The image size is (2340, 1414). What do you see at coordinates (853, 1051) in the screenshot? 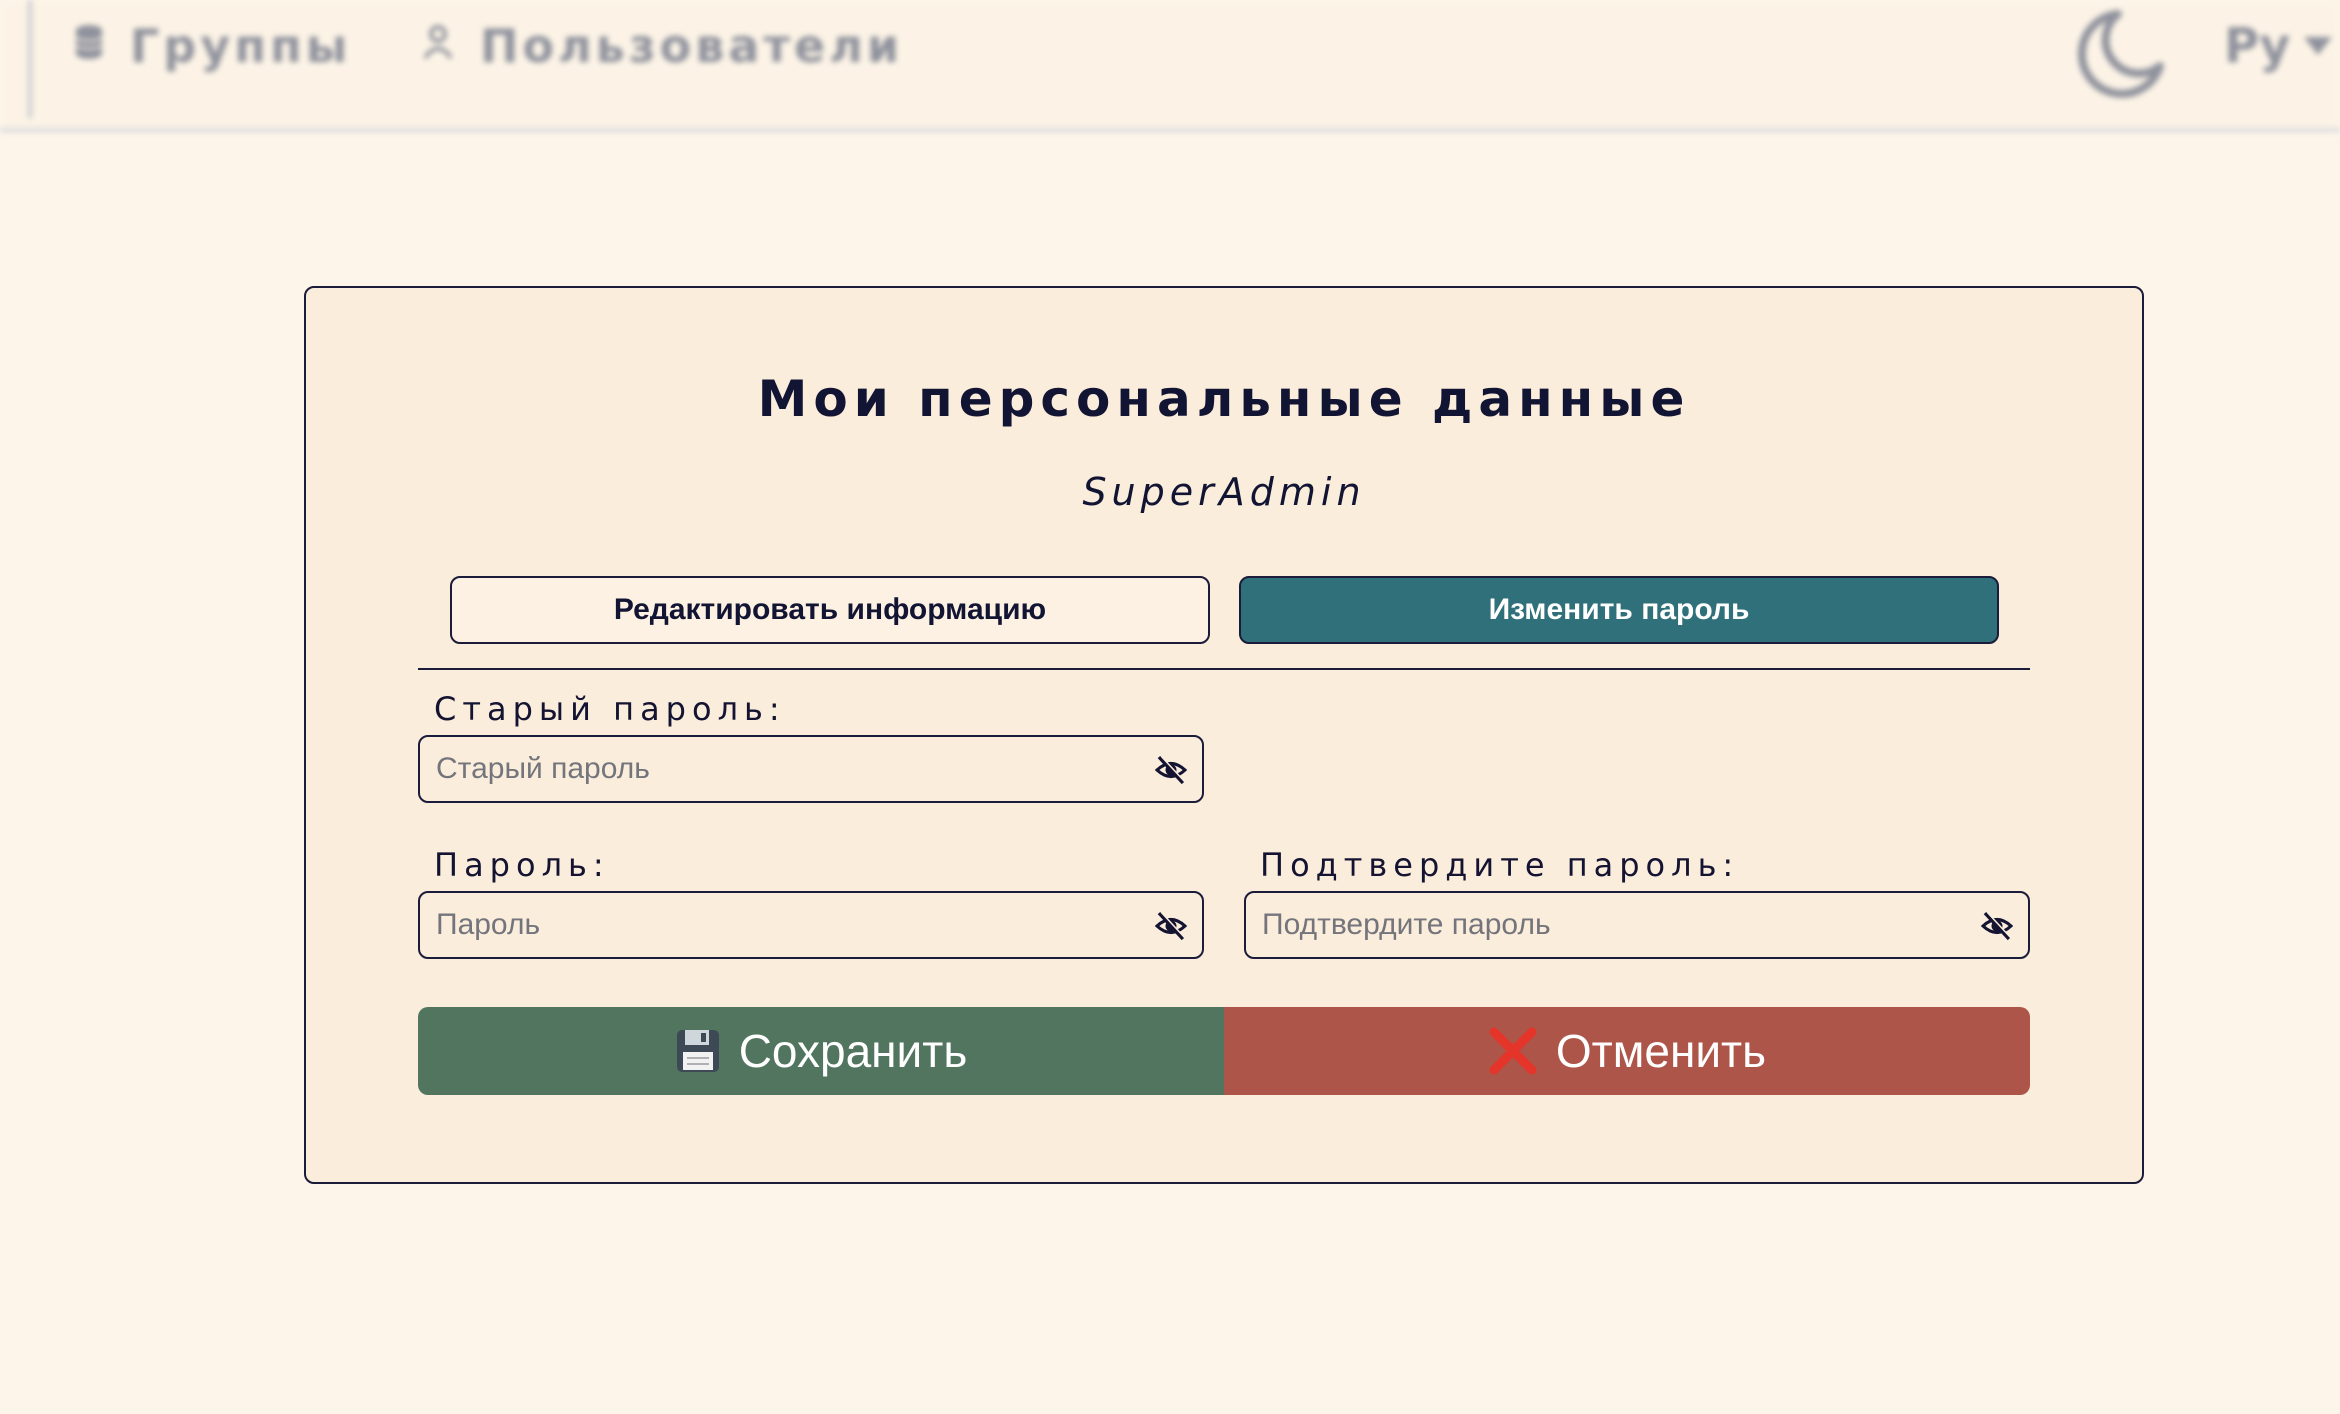
I see `save-button-label: Сохранить` at bounding box center [853, 1051].